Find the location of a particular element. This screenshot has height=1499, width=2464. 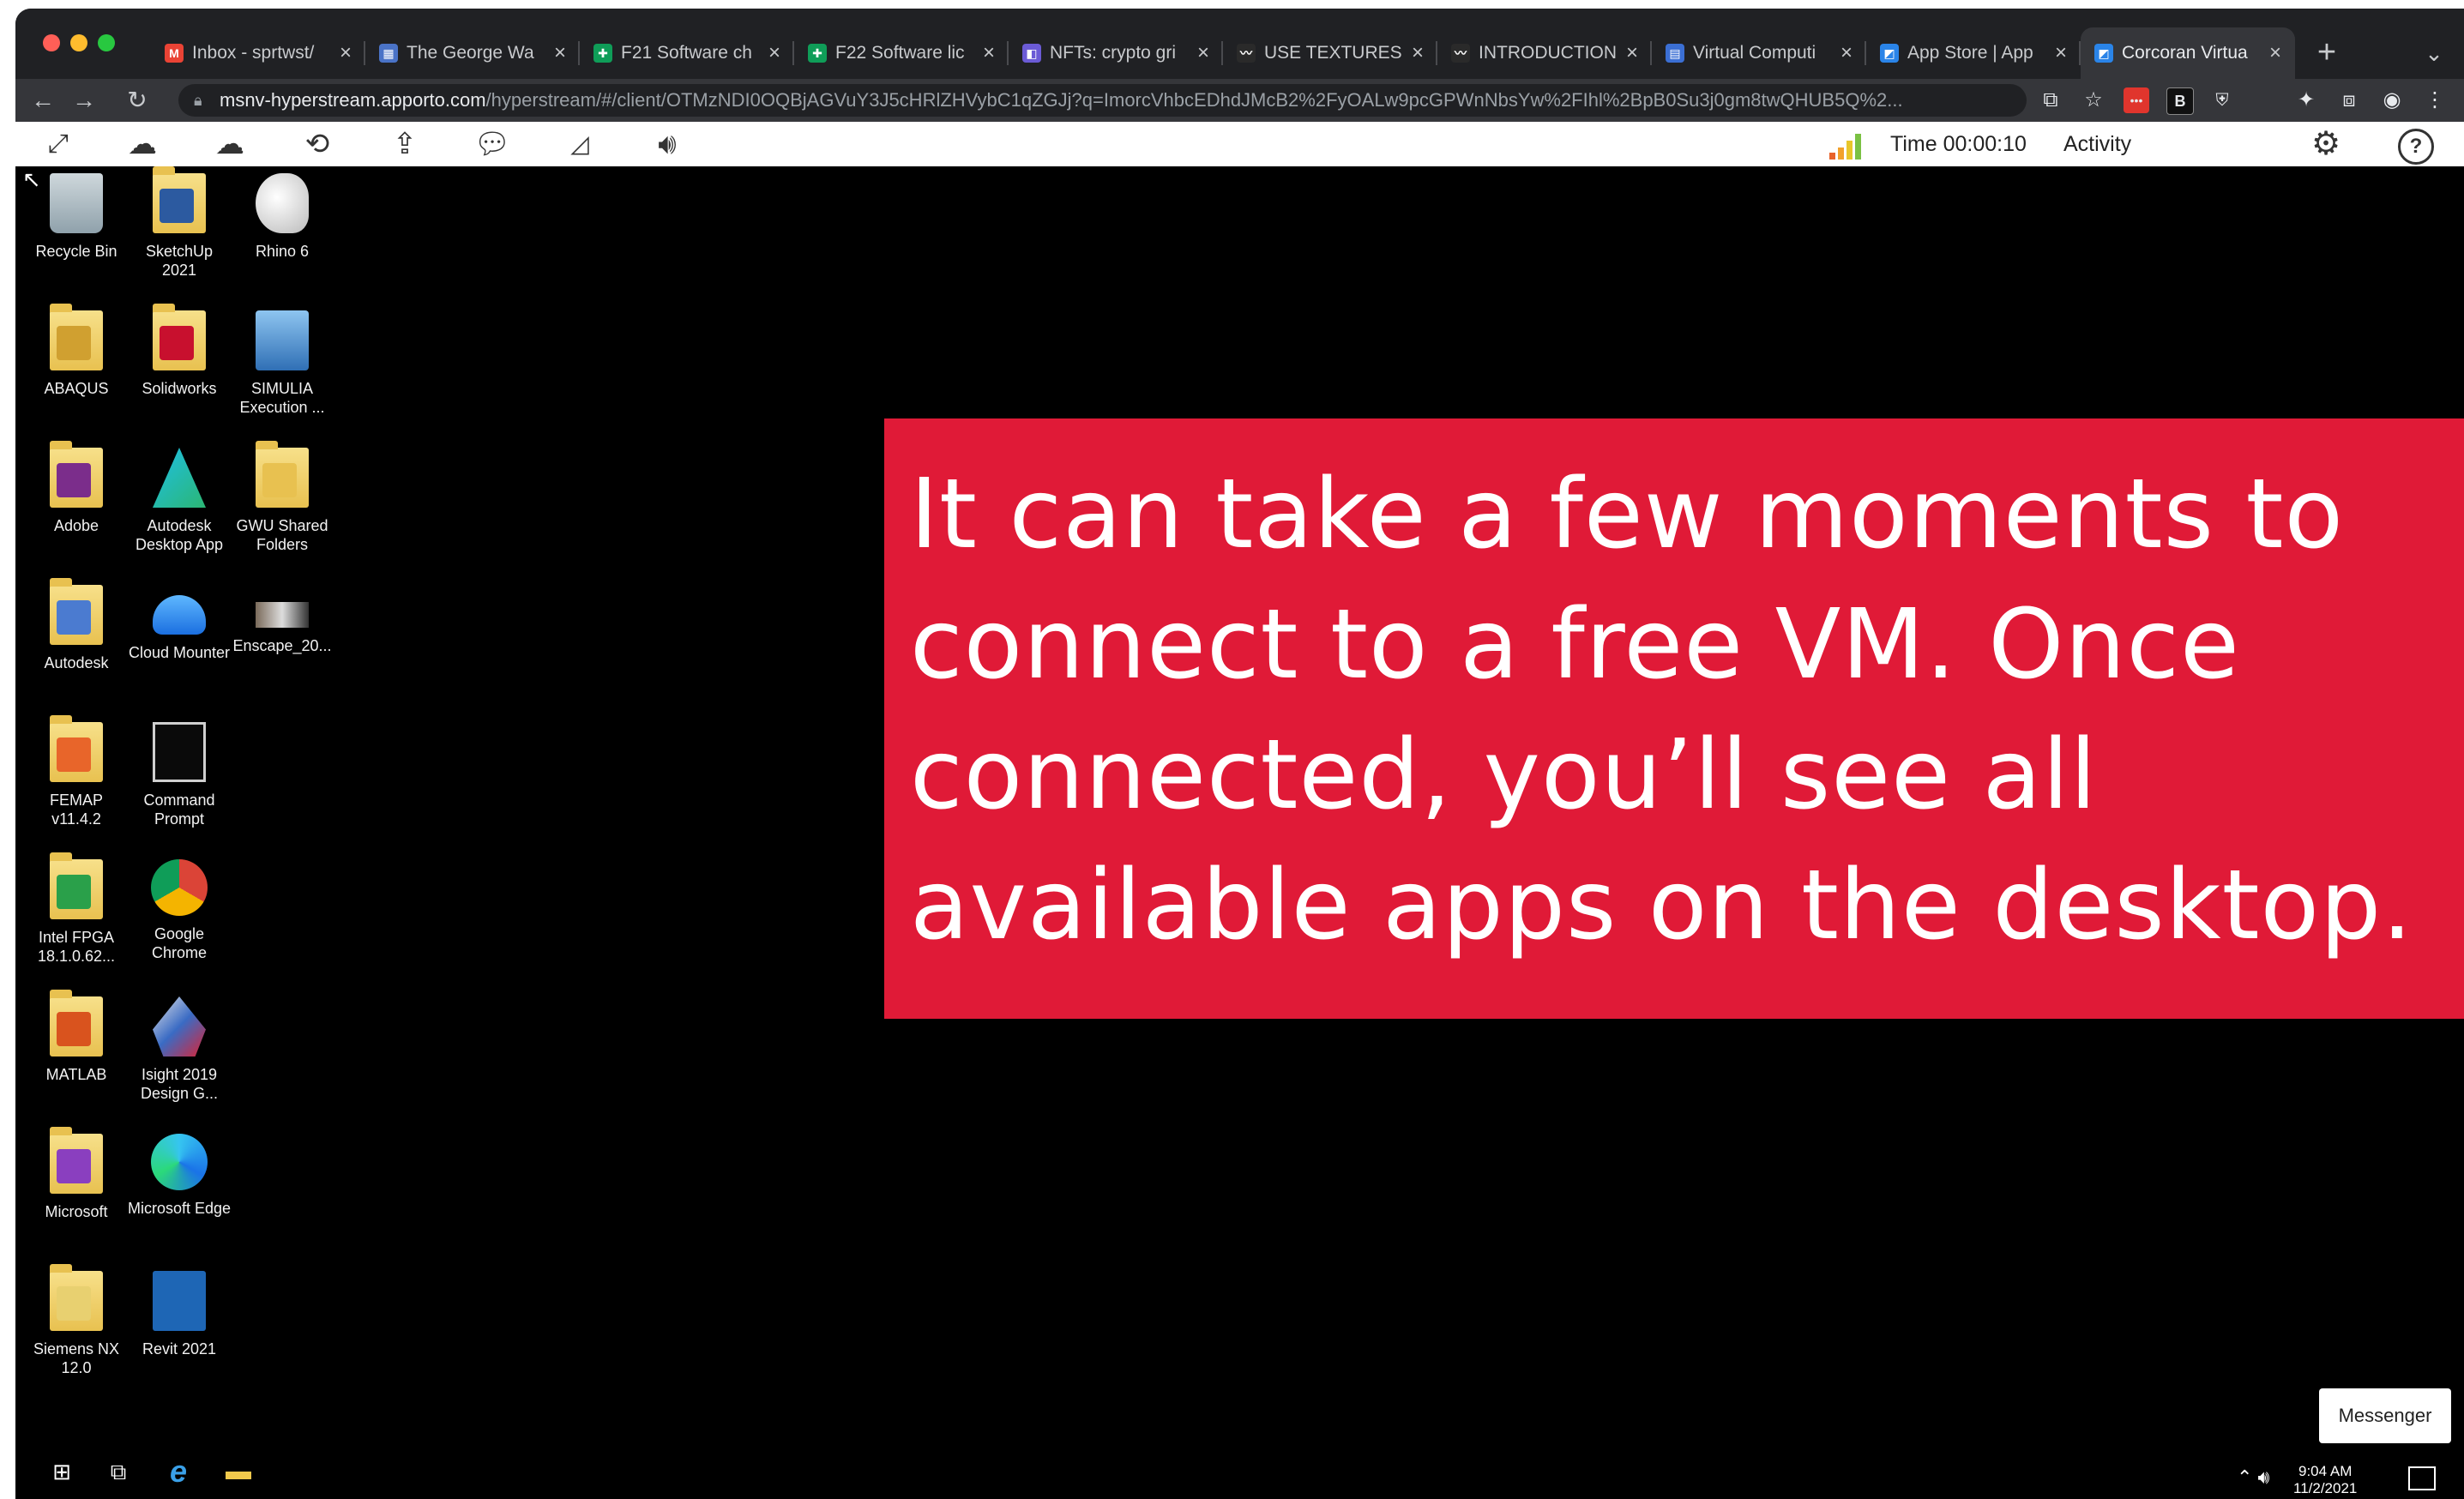

solidworks-icon is located at coordinates (179, 337).